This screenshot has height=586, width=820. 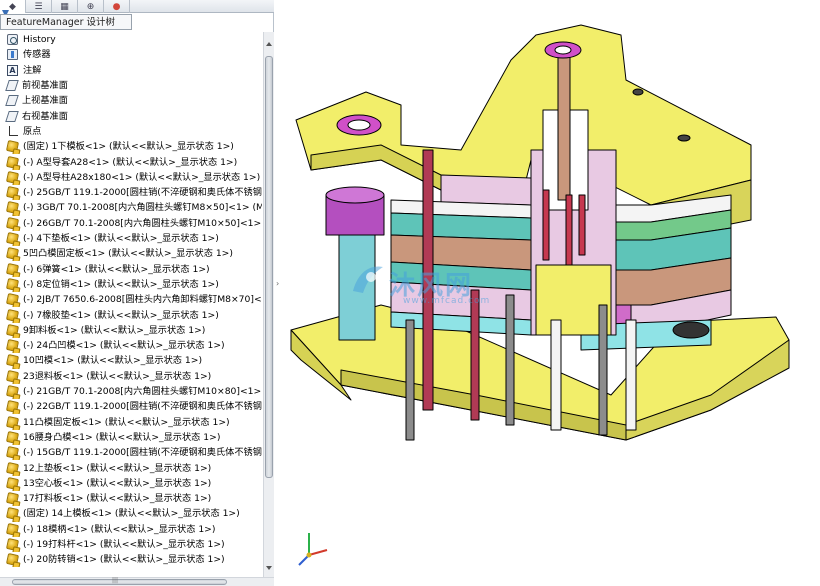 I want to click on tree-item: (-) 7橡胶垫<1> (默认<<默认>_显示状态 1>), so click(x=131, y=314).